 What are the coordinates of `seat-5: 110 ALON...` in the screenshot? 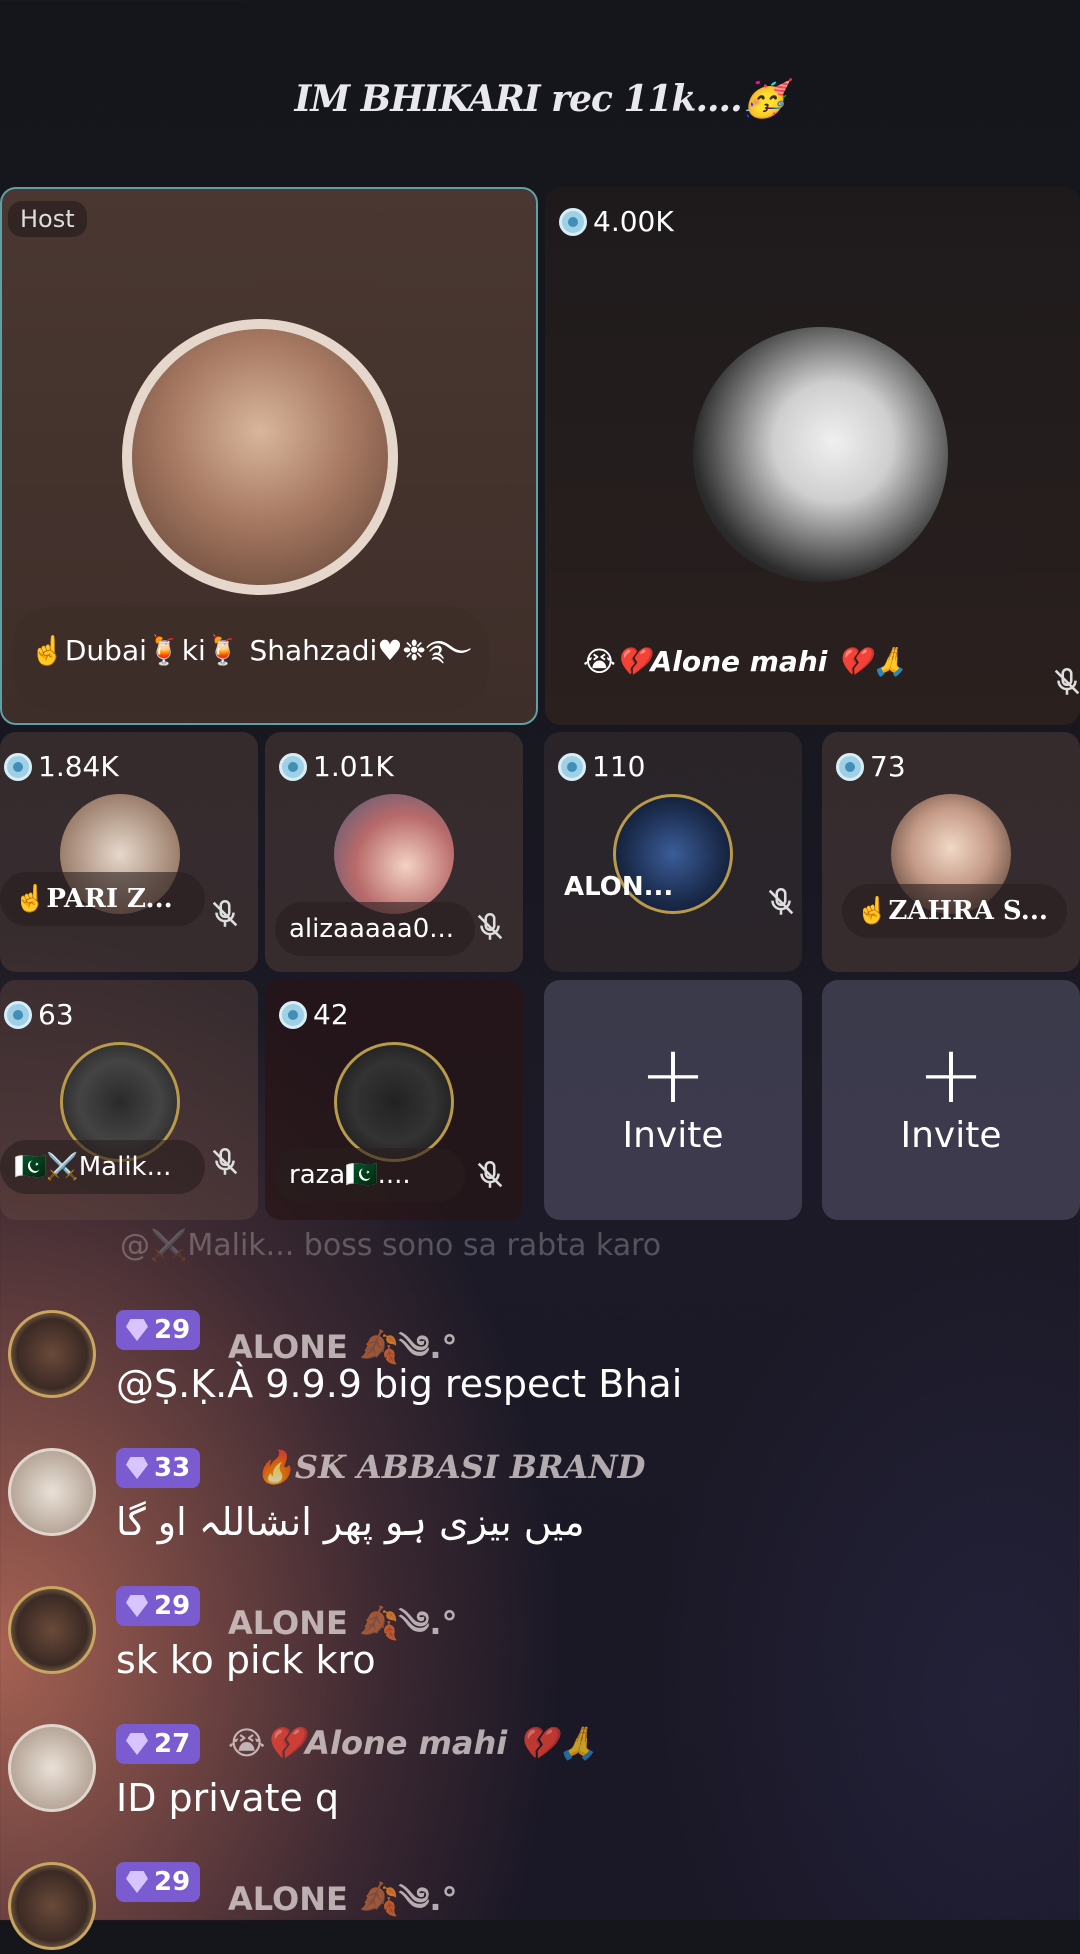 It's located at (673, 852).